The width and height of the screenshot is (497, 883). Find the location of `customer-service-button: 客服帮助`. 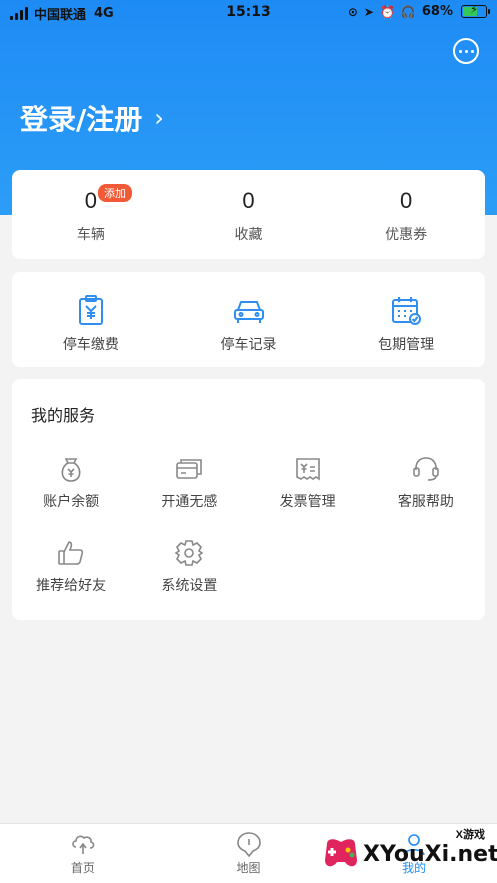

customer-service-button: 客服帮助 is located at coordinates (426, 482).